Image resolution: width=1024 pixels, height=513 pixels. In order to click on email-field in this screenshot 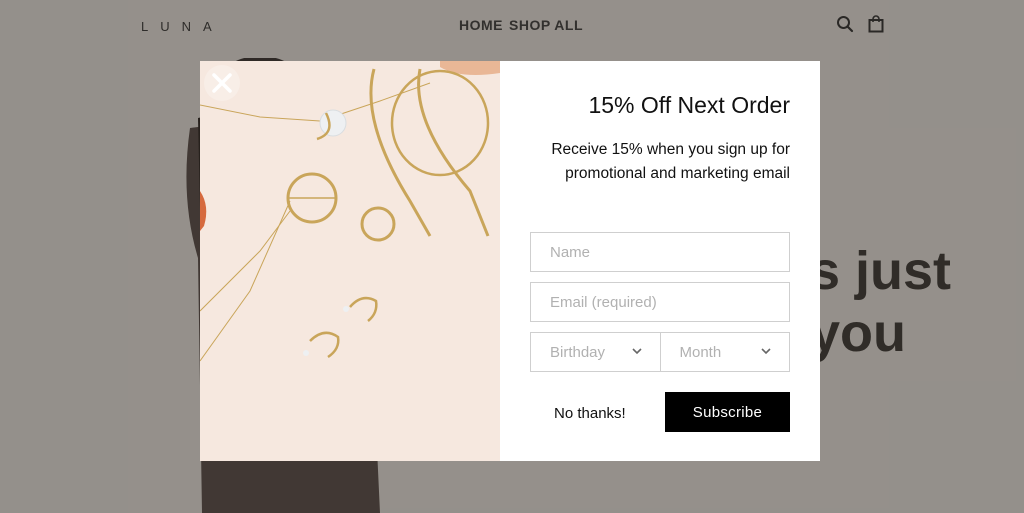, I will do `click(660, 302)`.